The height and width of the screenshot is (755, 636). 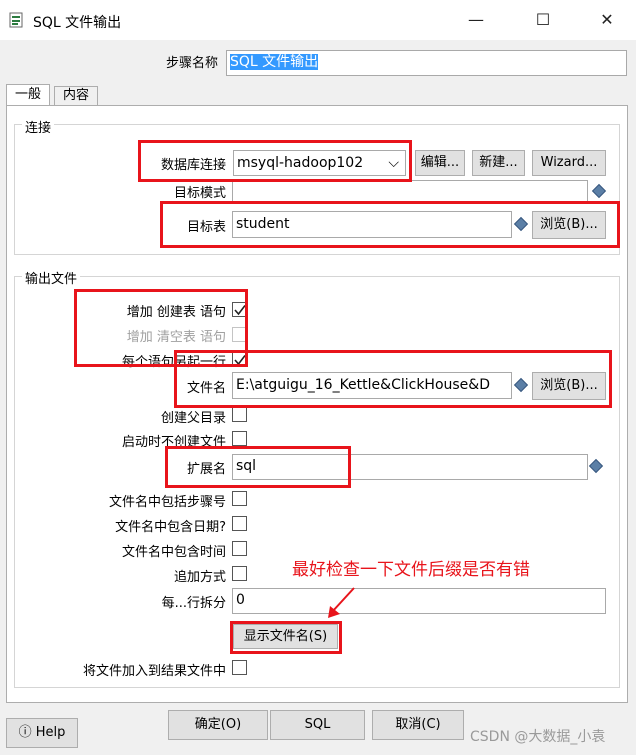 What do you see at coordinates (317, 725) in the screenshot?
I see `sql-button: SQL` at bounding box center [317, 725].